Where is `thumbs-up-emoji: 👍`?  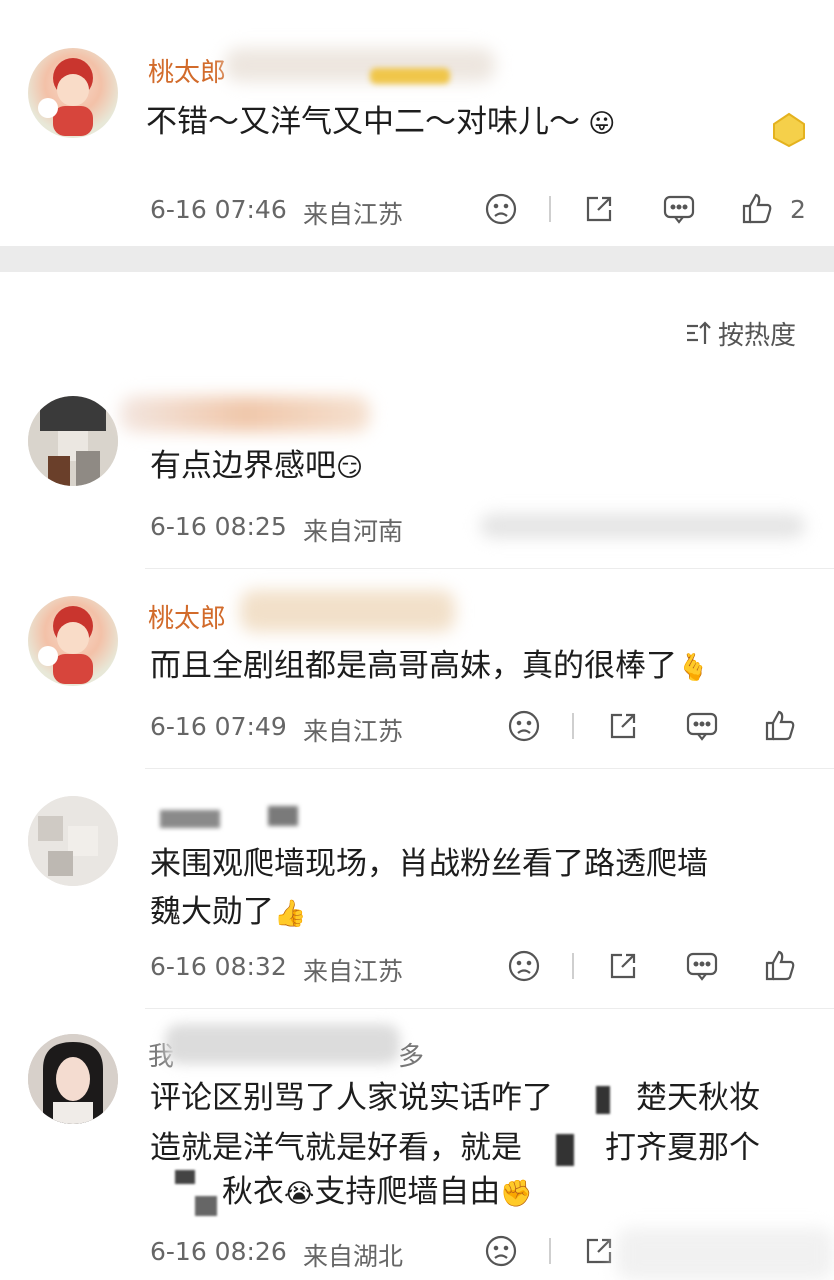
thumbs-up-emoji: 👍 is located at coordinates (290, 914).